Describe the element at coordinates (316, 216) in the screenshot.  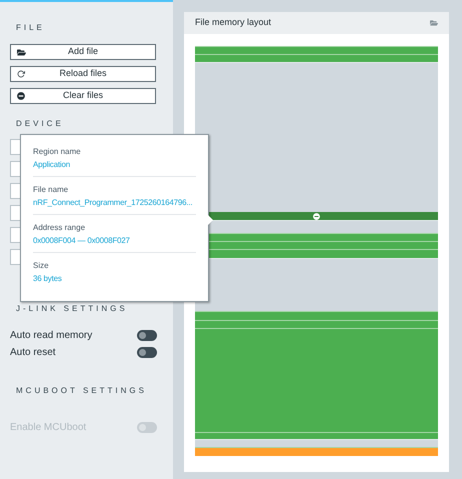
I see `remove-icon` at that location.